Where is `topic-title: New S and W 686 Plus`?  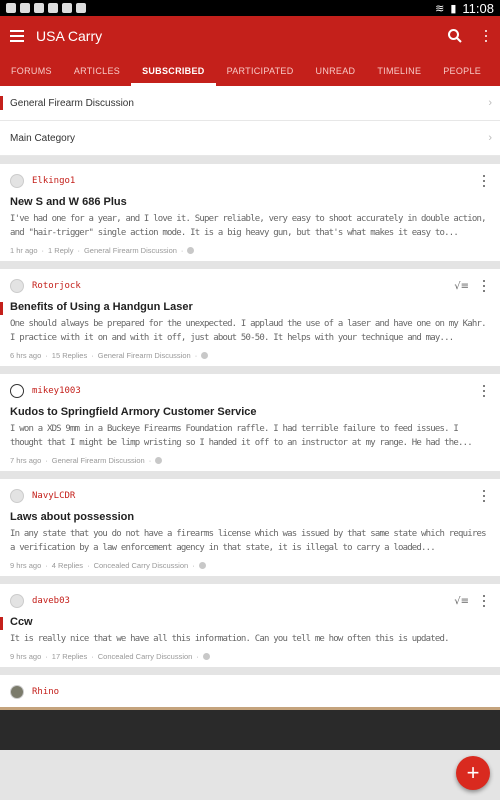 topic-title: New S and W 686 Plus is located at coordinates (250, 202).